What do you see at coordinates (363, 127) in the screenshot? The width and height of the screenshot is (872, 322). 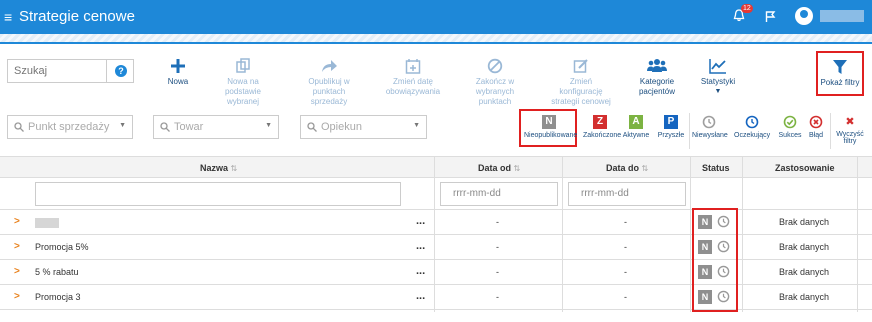 I see `caretaker-select: Opiekun ▼` at bounding box center [363, 127].